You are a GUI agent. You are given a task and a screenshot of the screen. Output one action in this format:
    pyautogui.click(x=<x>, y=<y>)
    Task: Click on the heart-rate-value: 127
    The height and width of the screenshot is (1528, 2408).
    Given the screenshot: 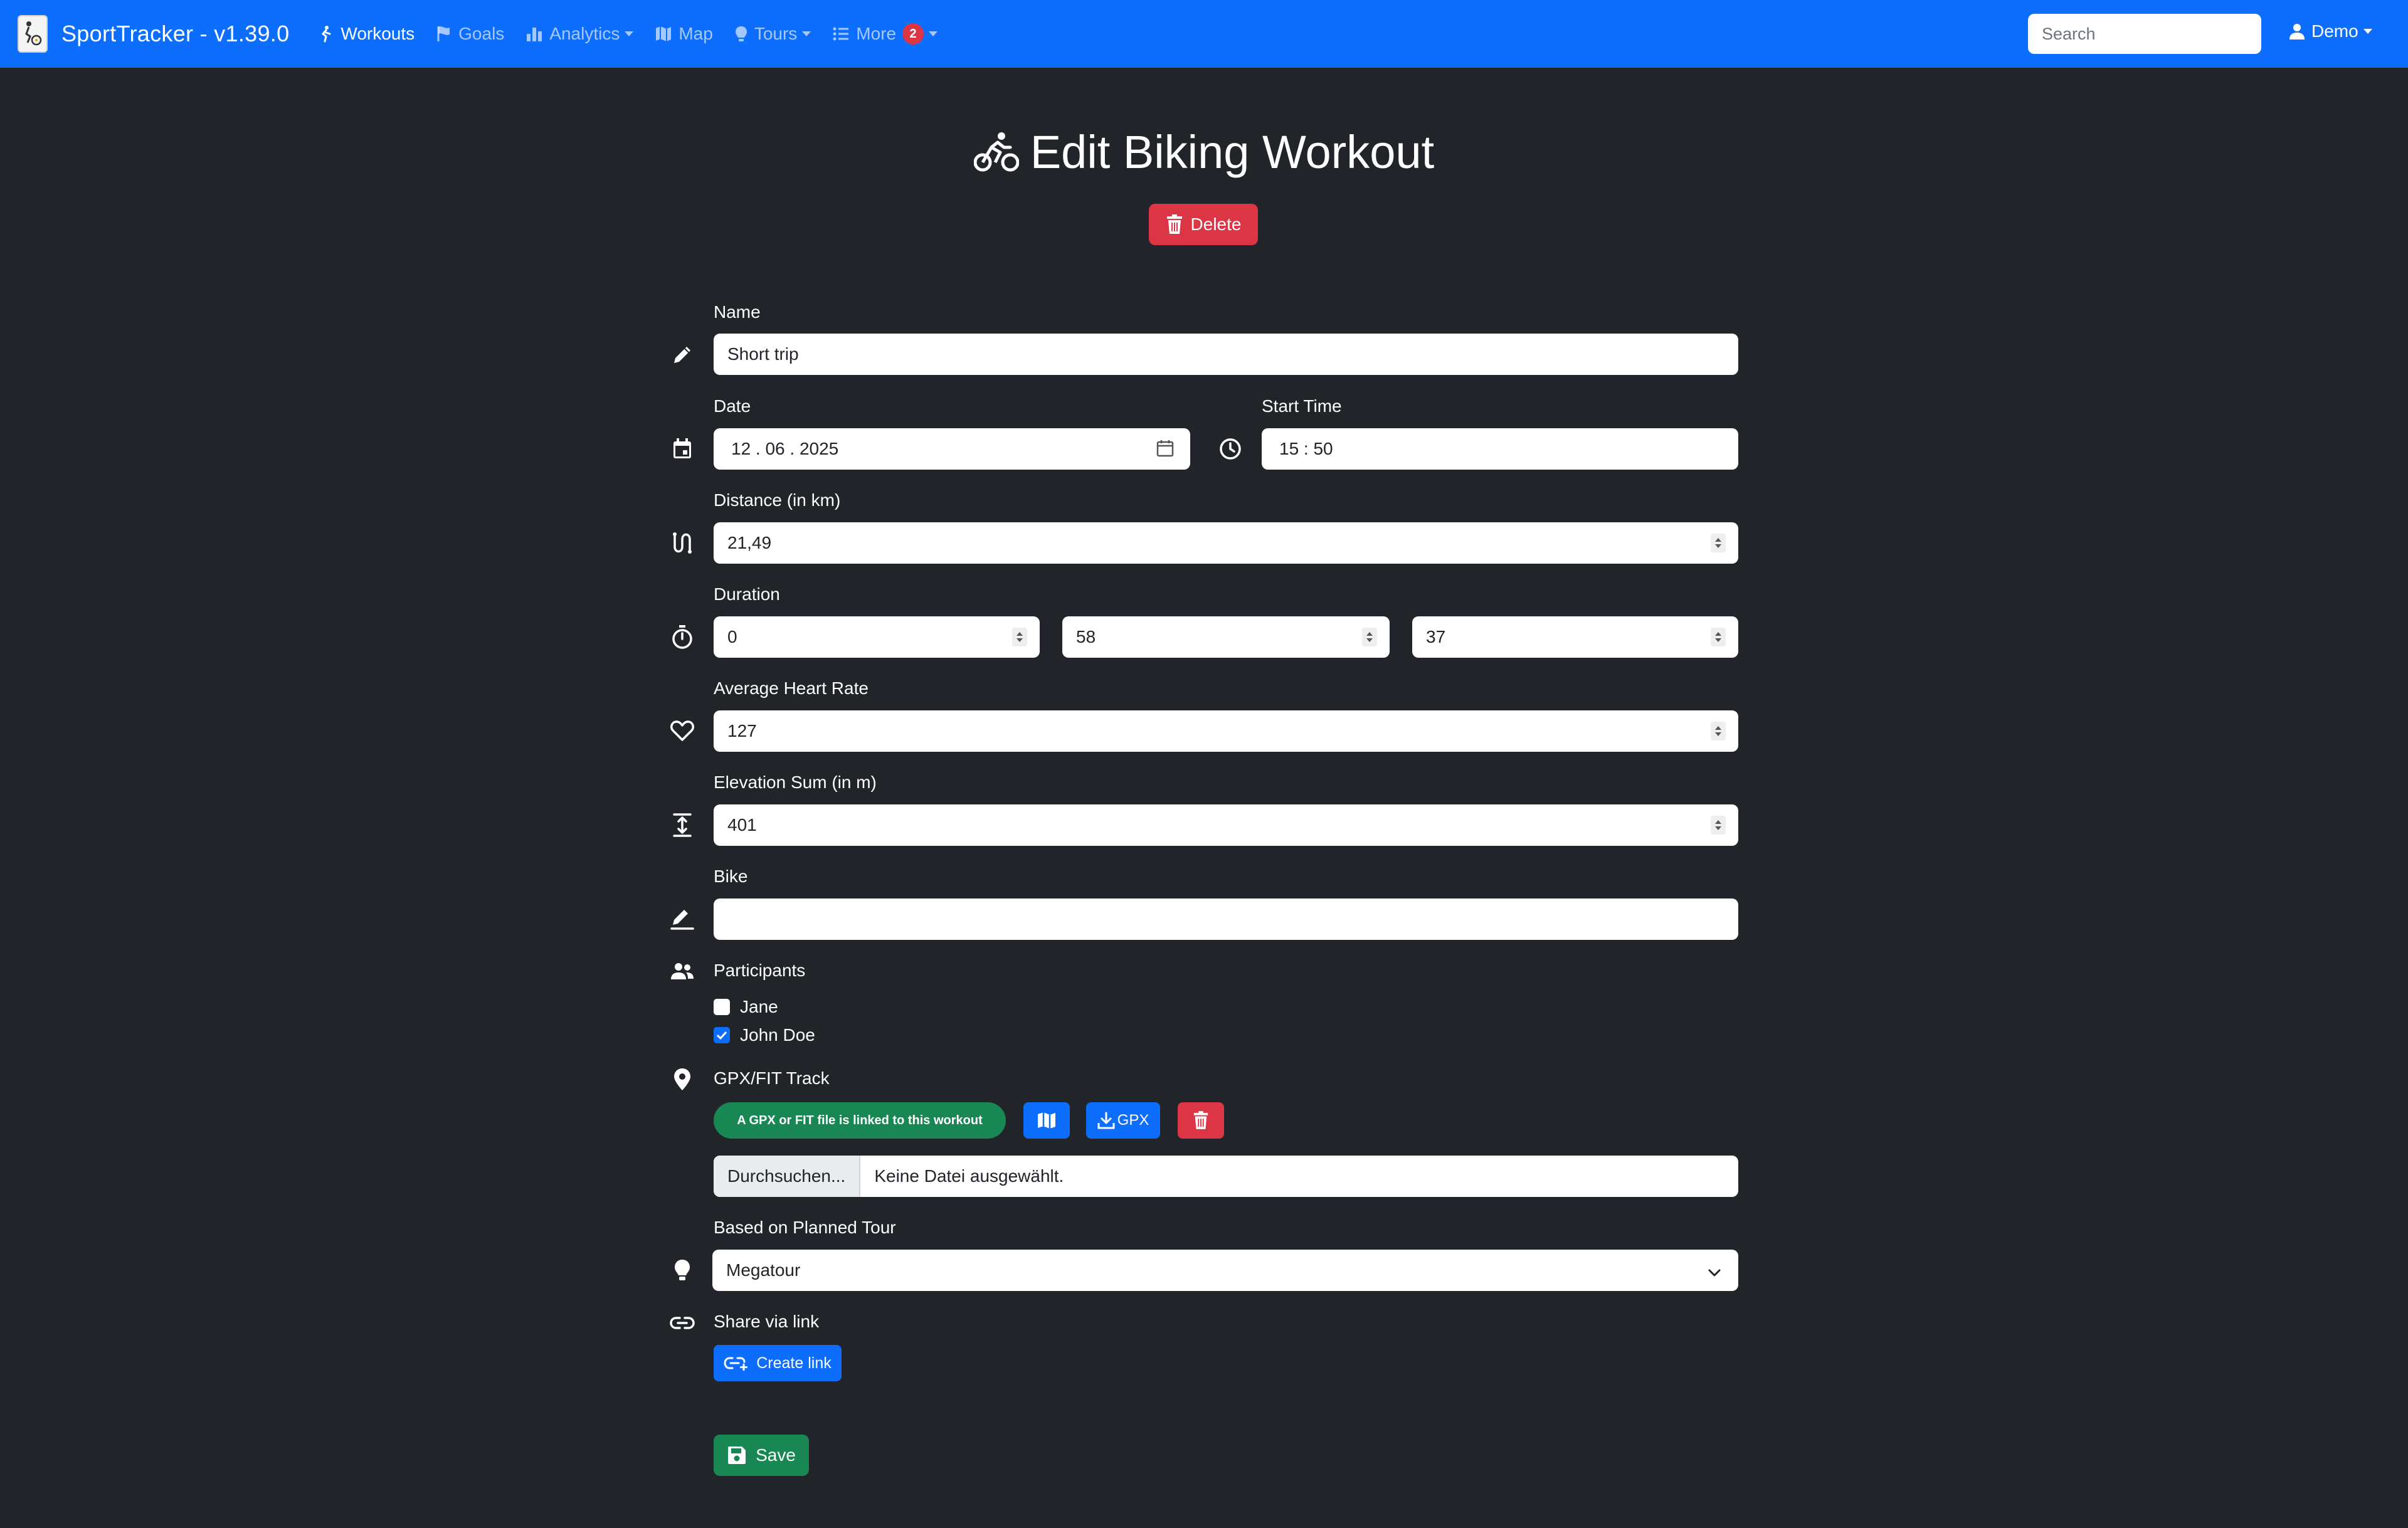 What is the action you would take?
    pyautogui.click(x=742, y=730)
    